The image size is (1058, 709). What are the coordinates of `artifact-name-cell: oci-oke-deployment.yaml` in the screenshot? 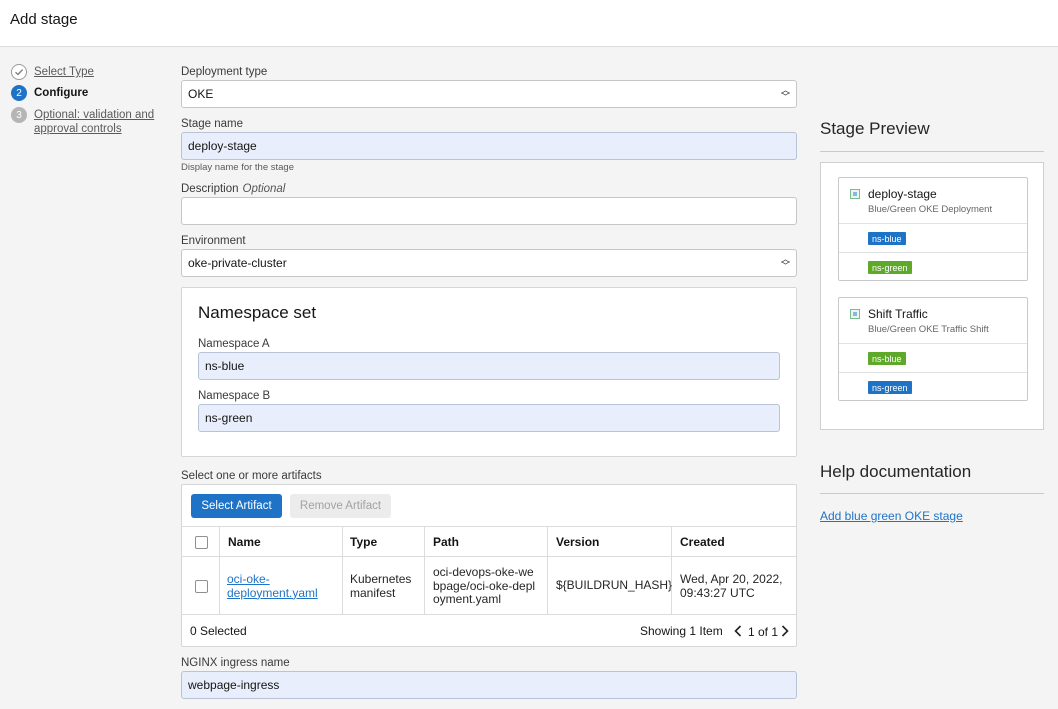 It's located at (277, 586).